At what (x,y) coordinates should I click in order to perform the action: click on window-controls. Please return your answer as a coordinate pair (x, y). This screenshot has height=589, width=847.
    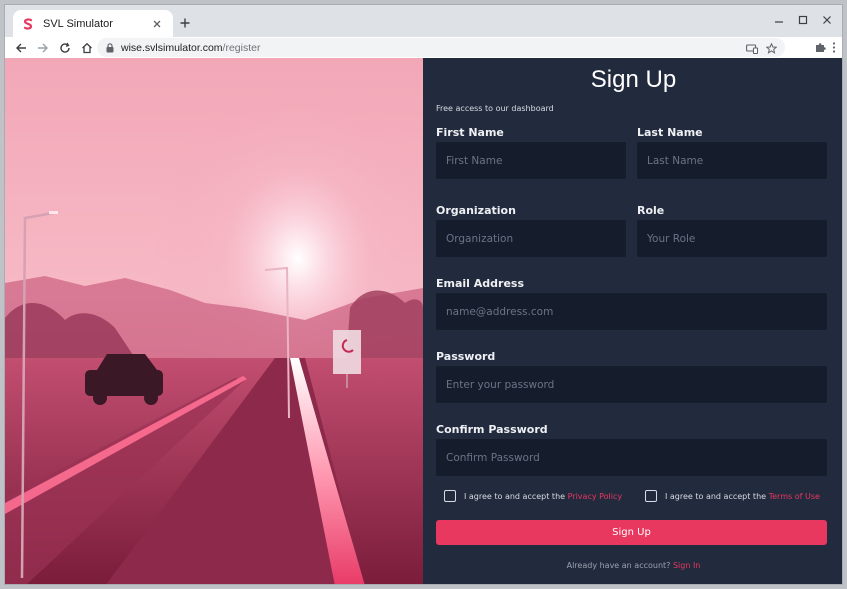
    Looking at the image, I should click on (803, 20).